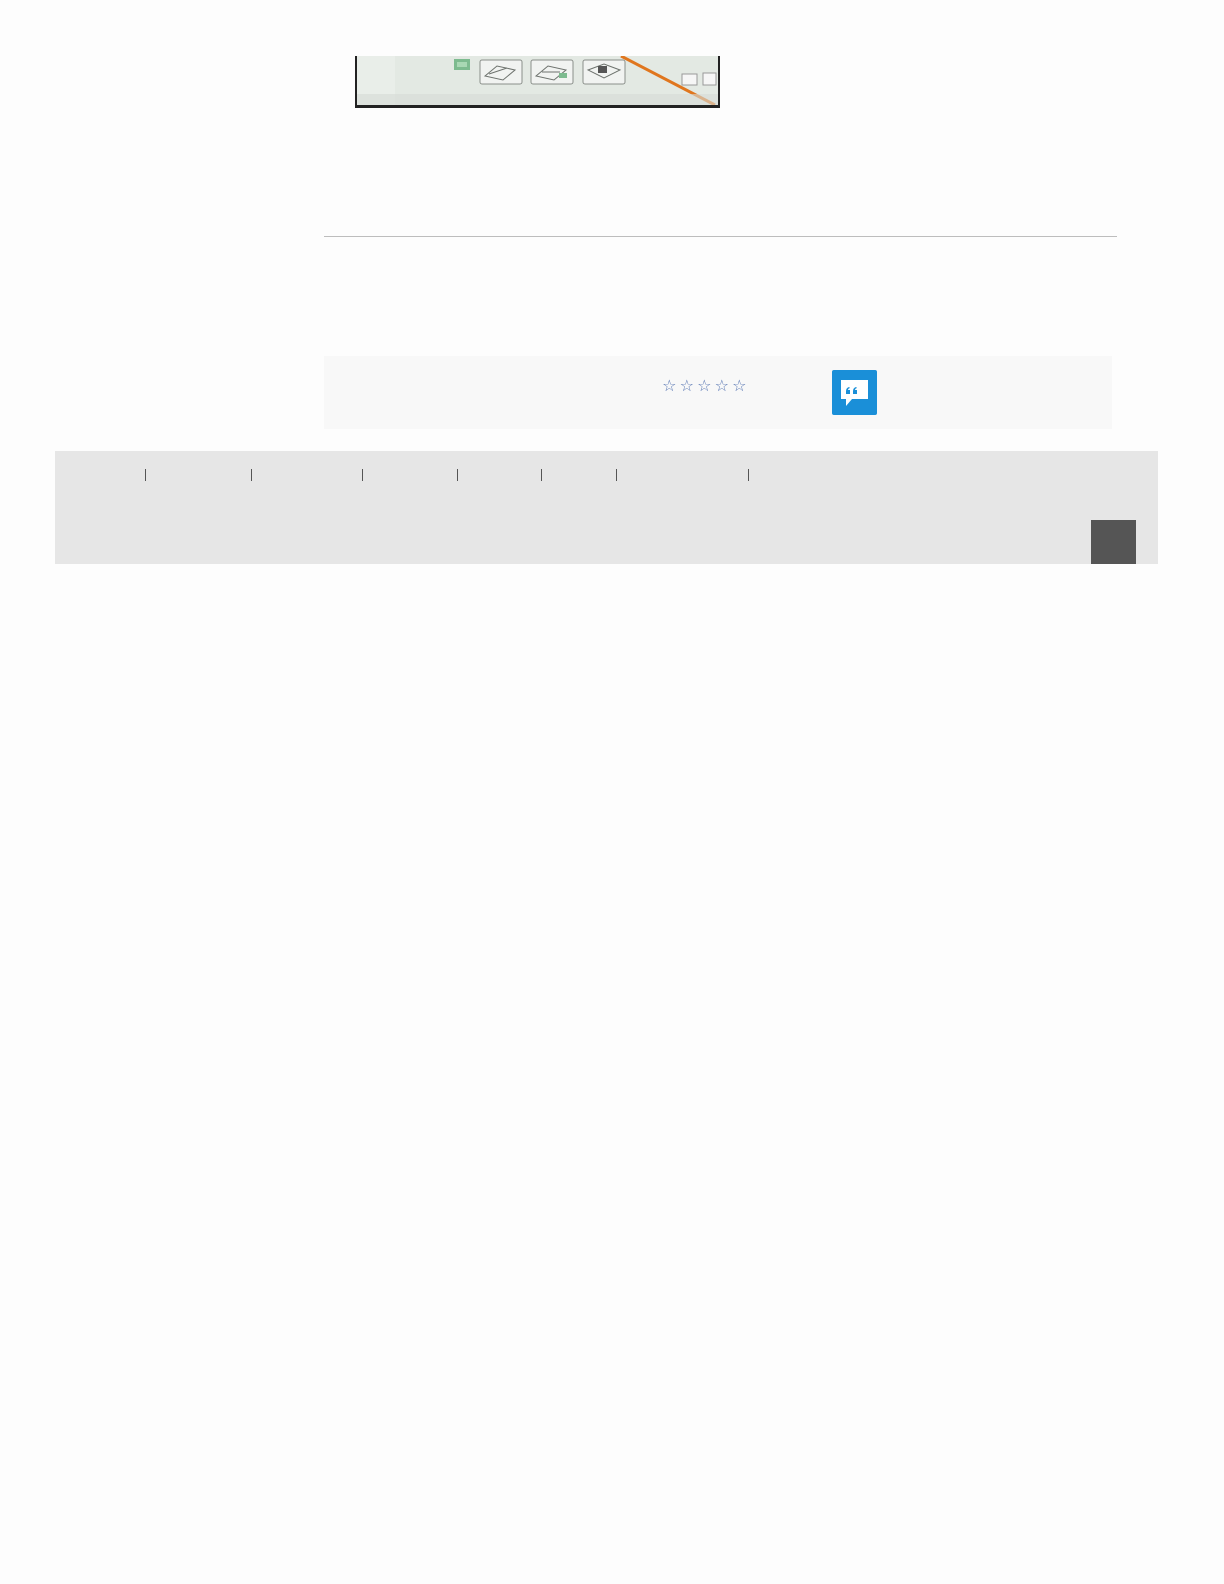 The height and width of the screenshot is (1584, 1224). I want to click on comment-button, so click(854, 392).